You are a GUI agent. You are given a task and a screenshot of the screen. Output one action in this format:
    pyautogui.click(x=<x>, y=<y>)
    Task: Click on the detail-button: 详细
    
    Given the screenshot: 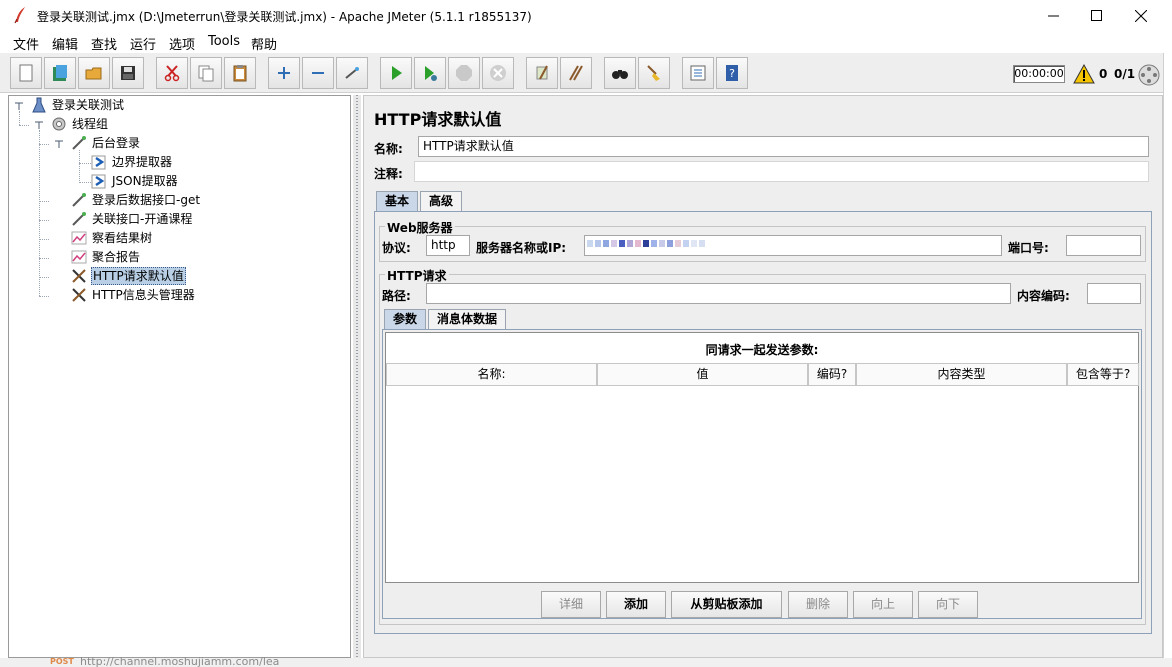 What is the action you would take?
    pyautogui.click(x=571, y=604)
    